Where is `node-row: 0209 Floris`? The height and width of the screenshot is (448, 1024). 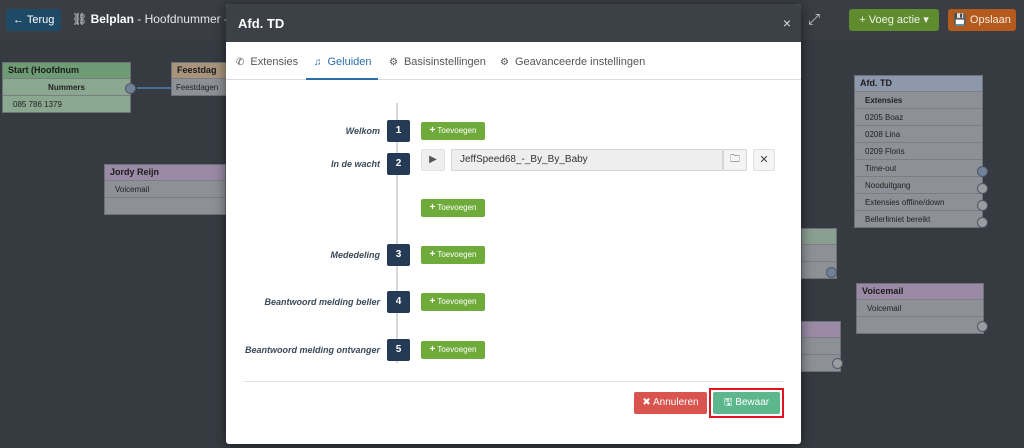
node-row: 0209 Floris is located at coordinates (918, 150).